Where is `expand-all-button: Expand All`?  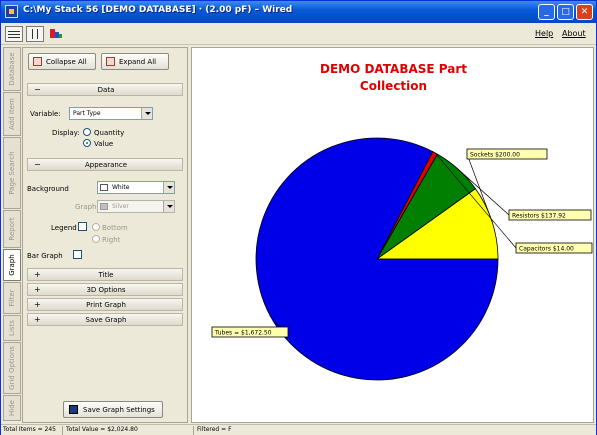
expand-all-button: Expand All is located at coordinates (135, 61).